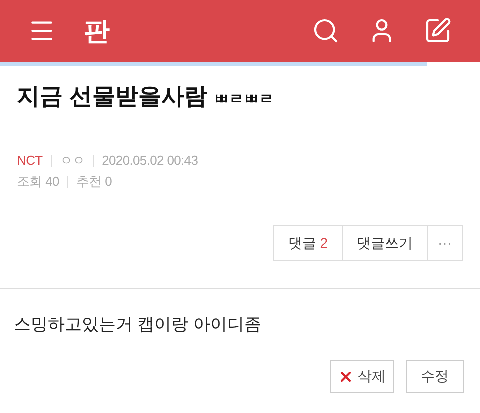 Image resolution: width=480 pixels, height=413 pixels. What do you see at coordinates (326, 31) in the screenshot?
I see `search-icon` at bounding box center [326, 31].